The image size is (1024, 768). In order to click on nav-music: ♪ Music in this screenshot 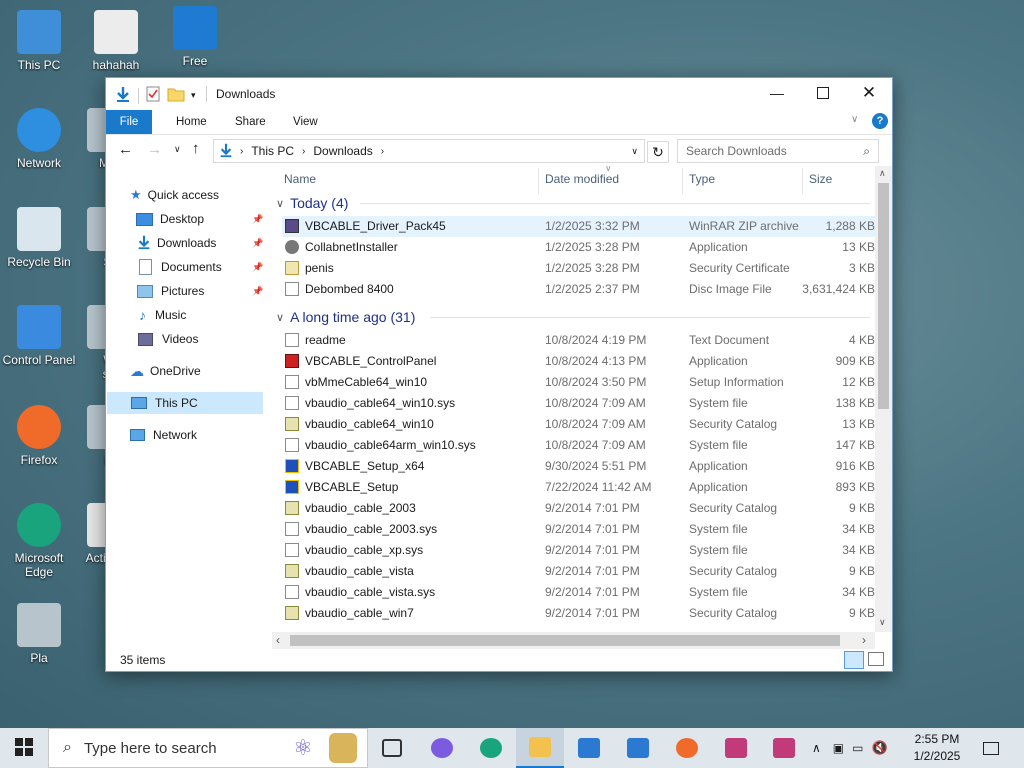, I will do `click(161, 315)`.